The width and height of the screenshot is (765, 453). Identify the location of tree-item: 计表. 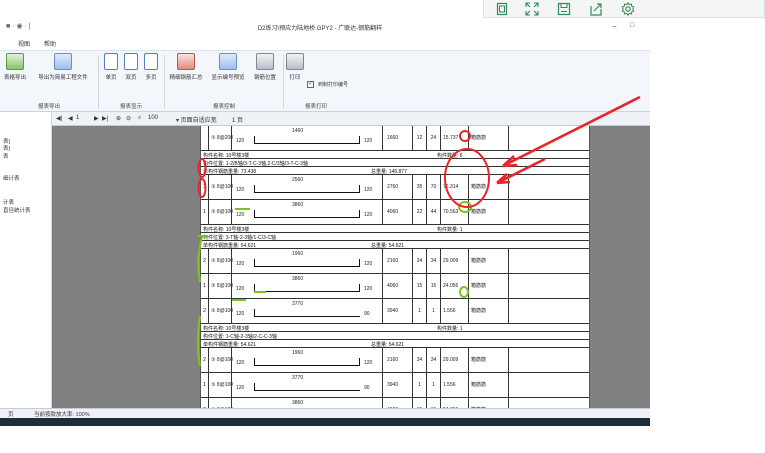
(8, 202).